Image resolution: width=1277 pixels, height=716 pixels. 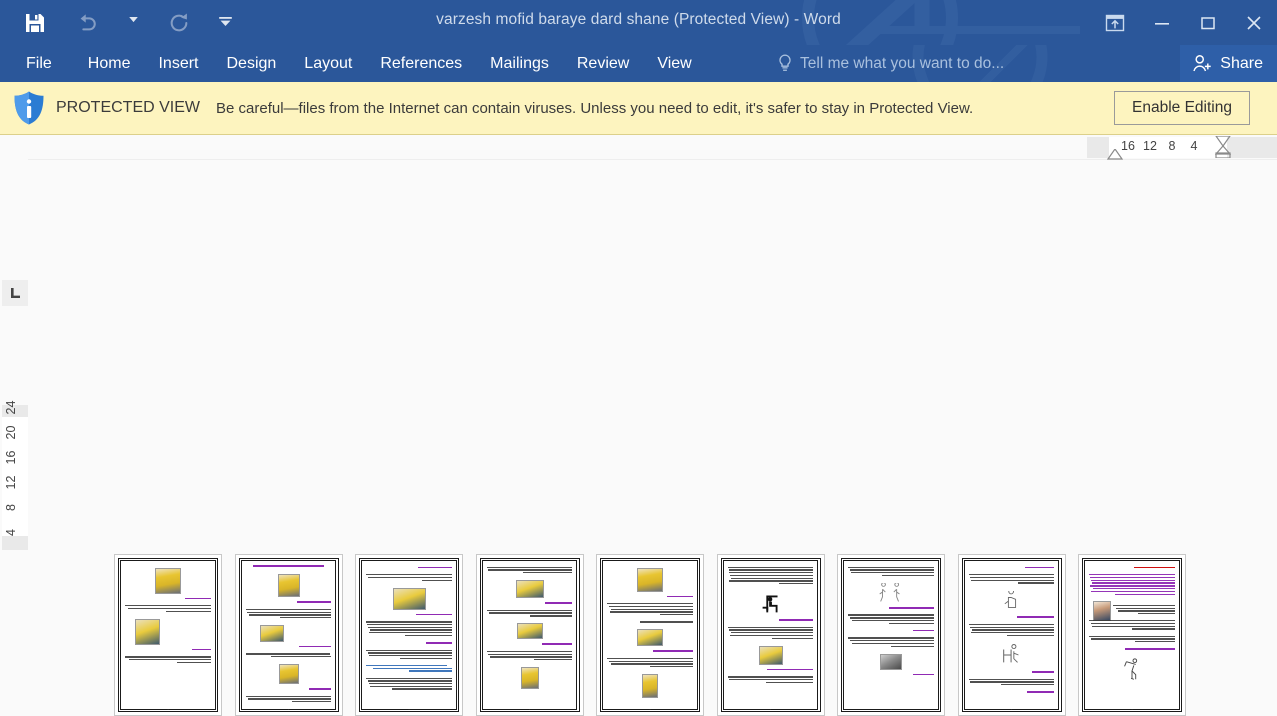 I want to click on two-figures-line-art-icon, so click(x=889, y=592).